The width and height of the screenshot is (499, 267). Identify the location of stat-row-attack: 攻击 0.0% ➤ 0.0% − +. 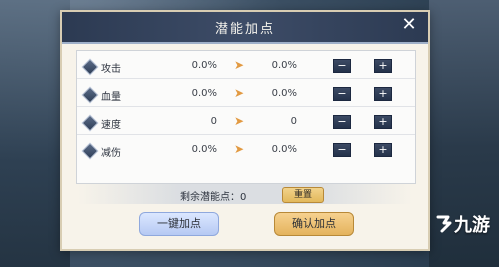
(246, 67).